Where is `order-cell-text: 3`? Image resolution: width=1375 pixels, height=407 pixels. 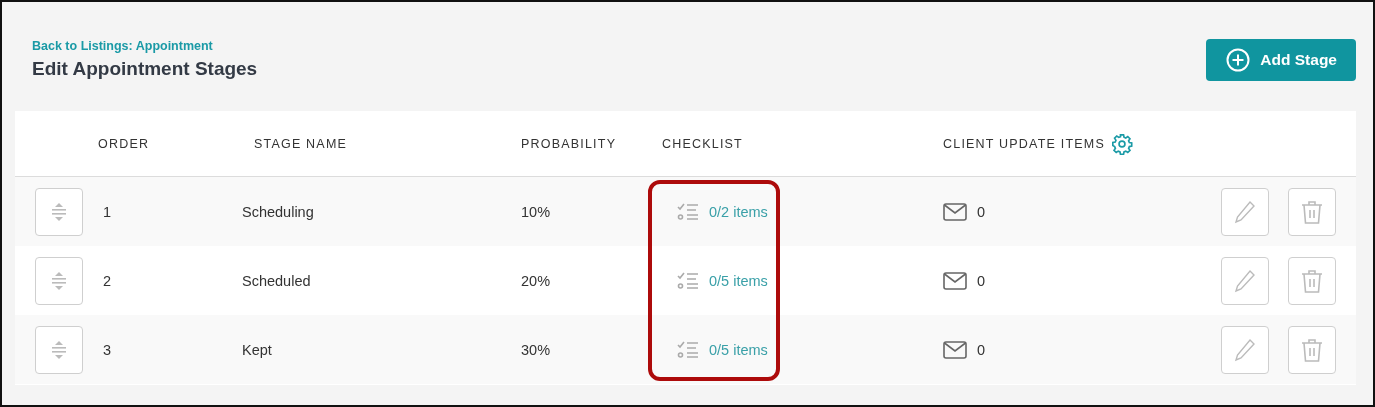
order-cell-text: 3 is located at coordinates (107, 349).